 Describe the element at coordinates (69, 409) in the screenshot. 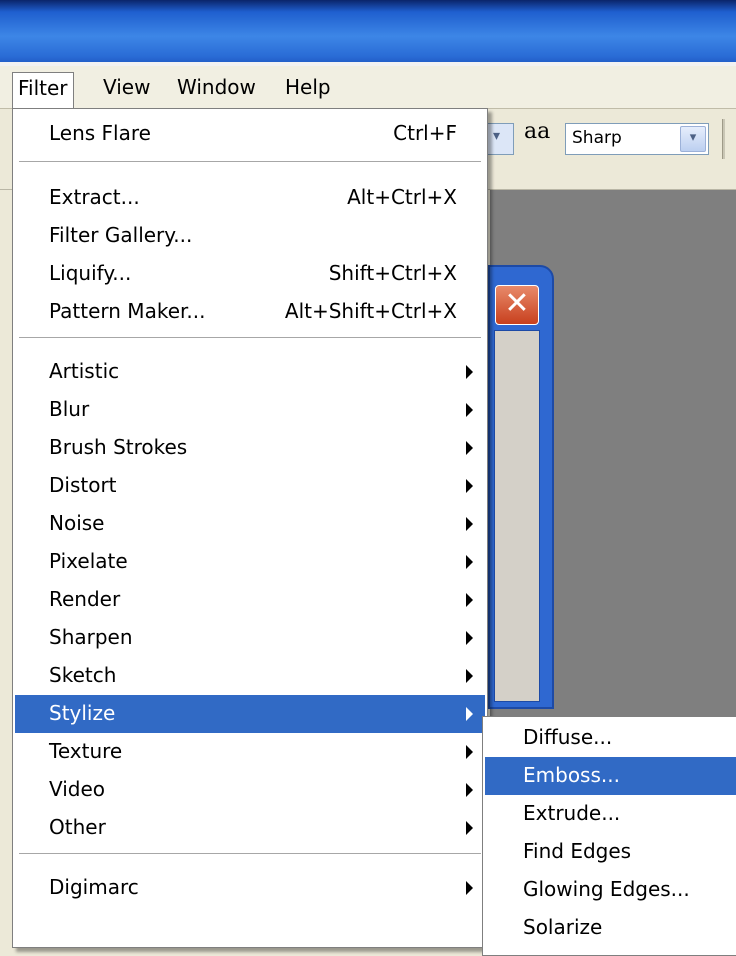

I see `menu-item-label: Blur` at that location.